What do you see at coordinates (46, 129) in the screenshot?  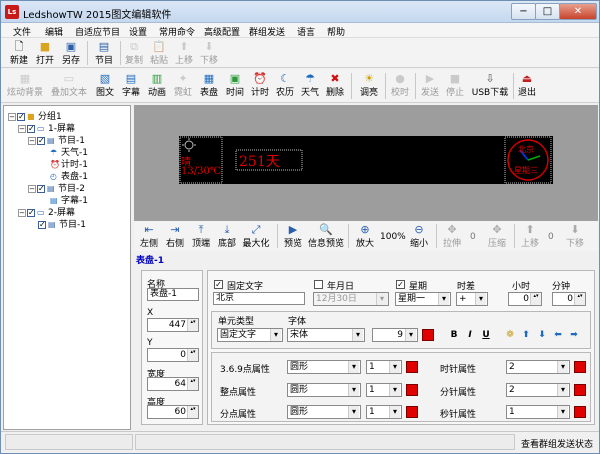 I see `tree-node-screen-1: − ✓ ▭ 1-屏幕` at bounding box center [46, 129].